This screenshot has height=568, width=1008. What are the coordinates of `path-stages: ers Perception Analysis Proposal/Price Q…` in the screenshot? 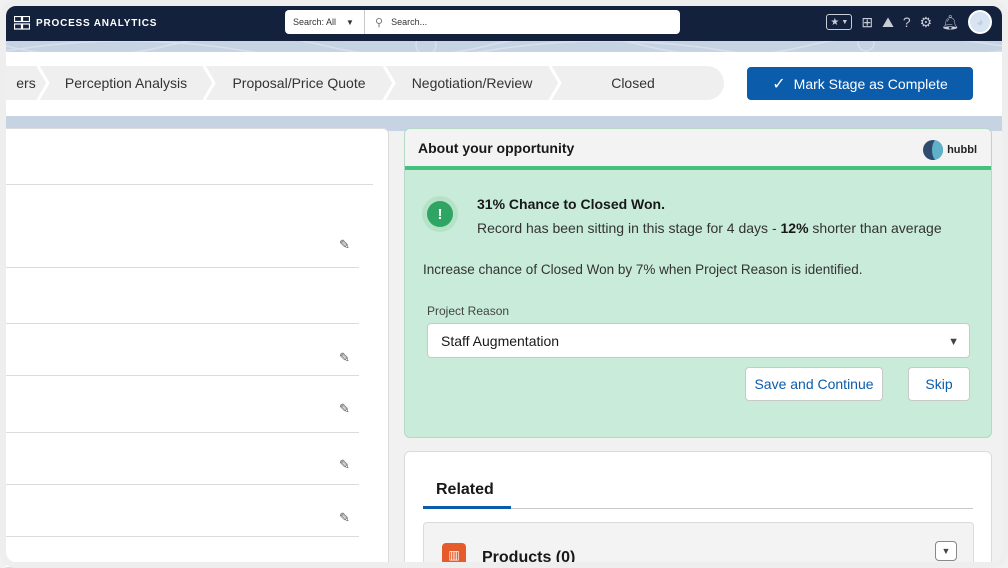 It's located at (365, 83).